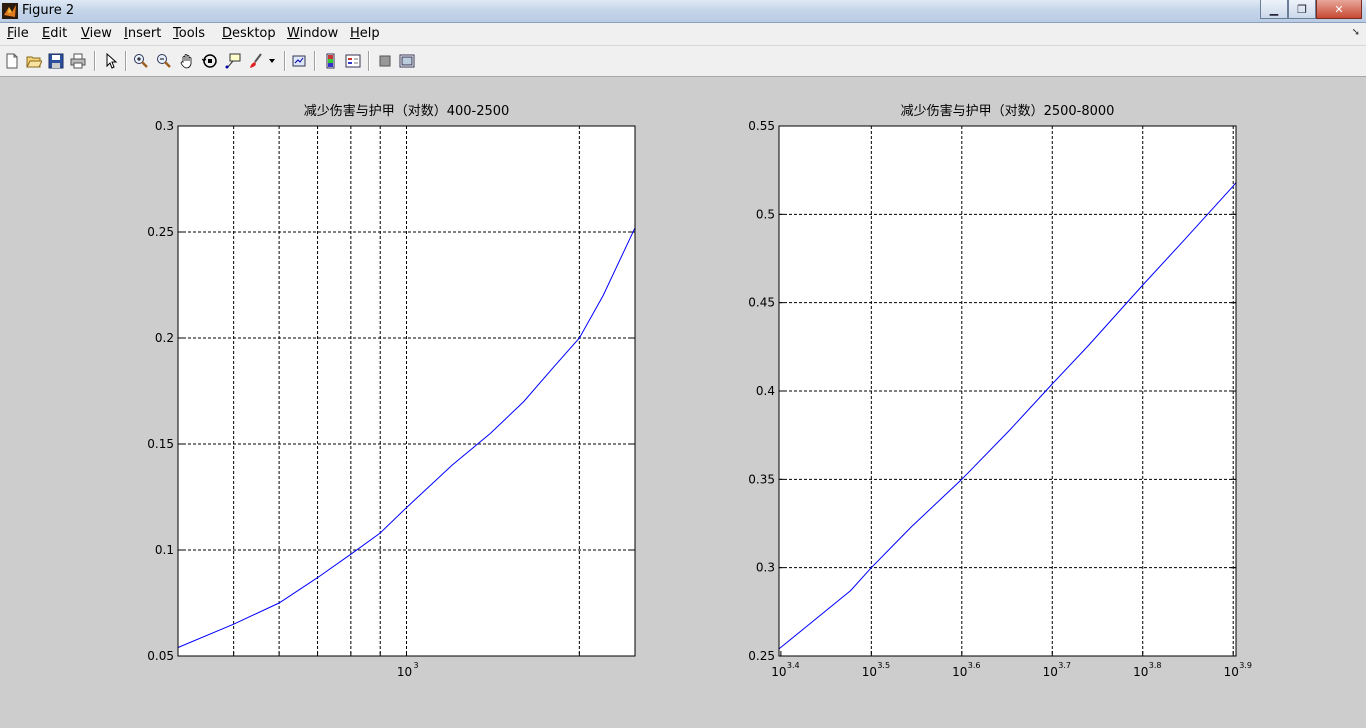  I want to click on y-tick-label: 0.1, so click(164, 550).